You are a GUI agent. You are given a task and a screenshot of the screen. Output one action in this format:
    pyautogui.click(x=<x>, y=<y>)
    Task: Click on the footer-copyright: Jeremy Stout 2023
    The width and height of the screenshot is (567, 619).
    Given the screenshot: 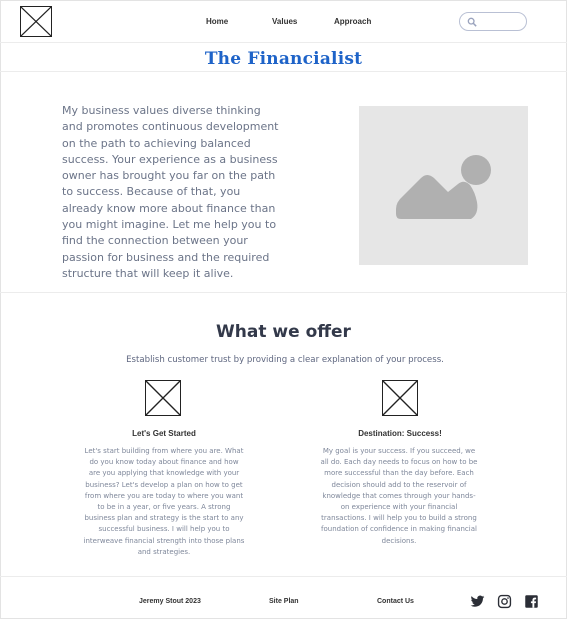 What is the action you would take?
    pyautogui.click(x=170, y=601)
    